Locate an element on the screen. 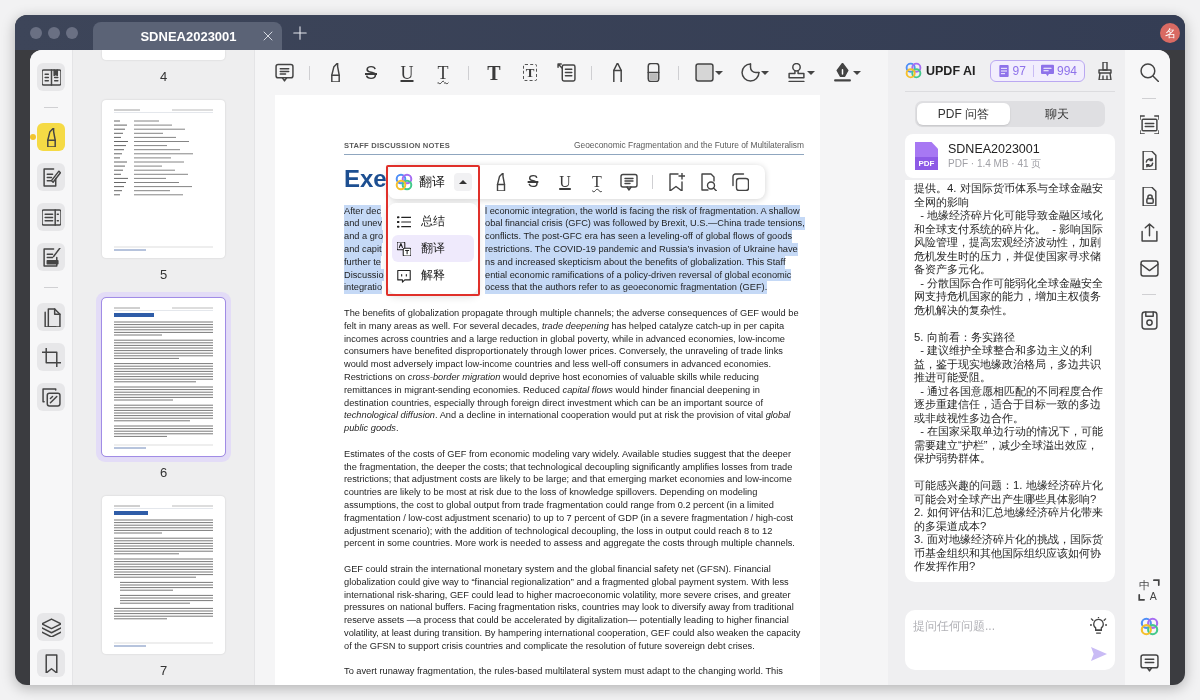 The image size is (1200, 700). translate-icon is located at coordinates (404, 248).